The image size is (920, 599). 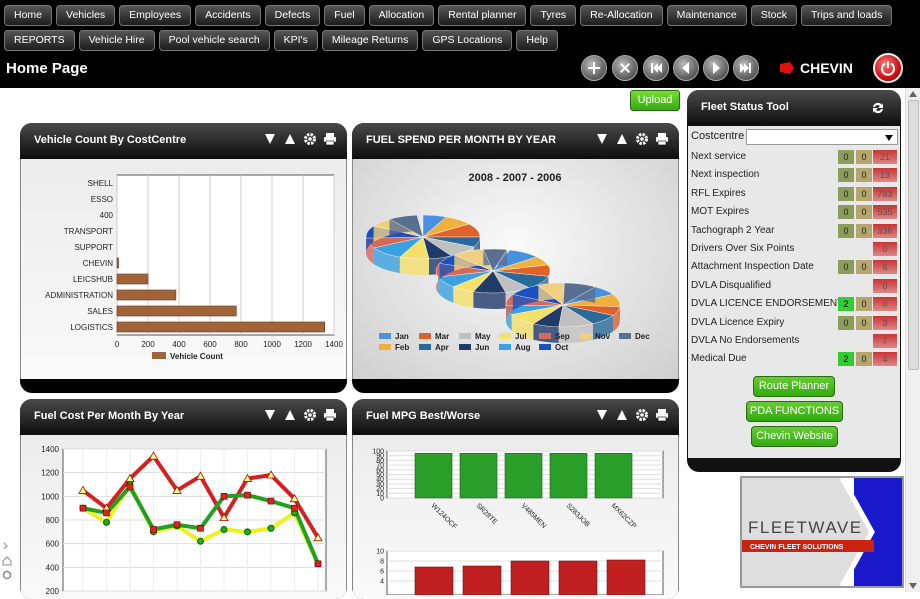 I want to click on nav-reports: REPORTS, so click(x=39, y=40).